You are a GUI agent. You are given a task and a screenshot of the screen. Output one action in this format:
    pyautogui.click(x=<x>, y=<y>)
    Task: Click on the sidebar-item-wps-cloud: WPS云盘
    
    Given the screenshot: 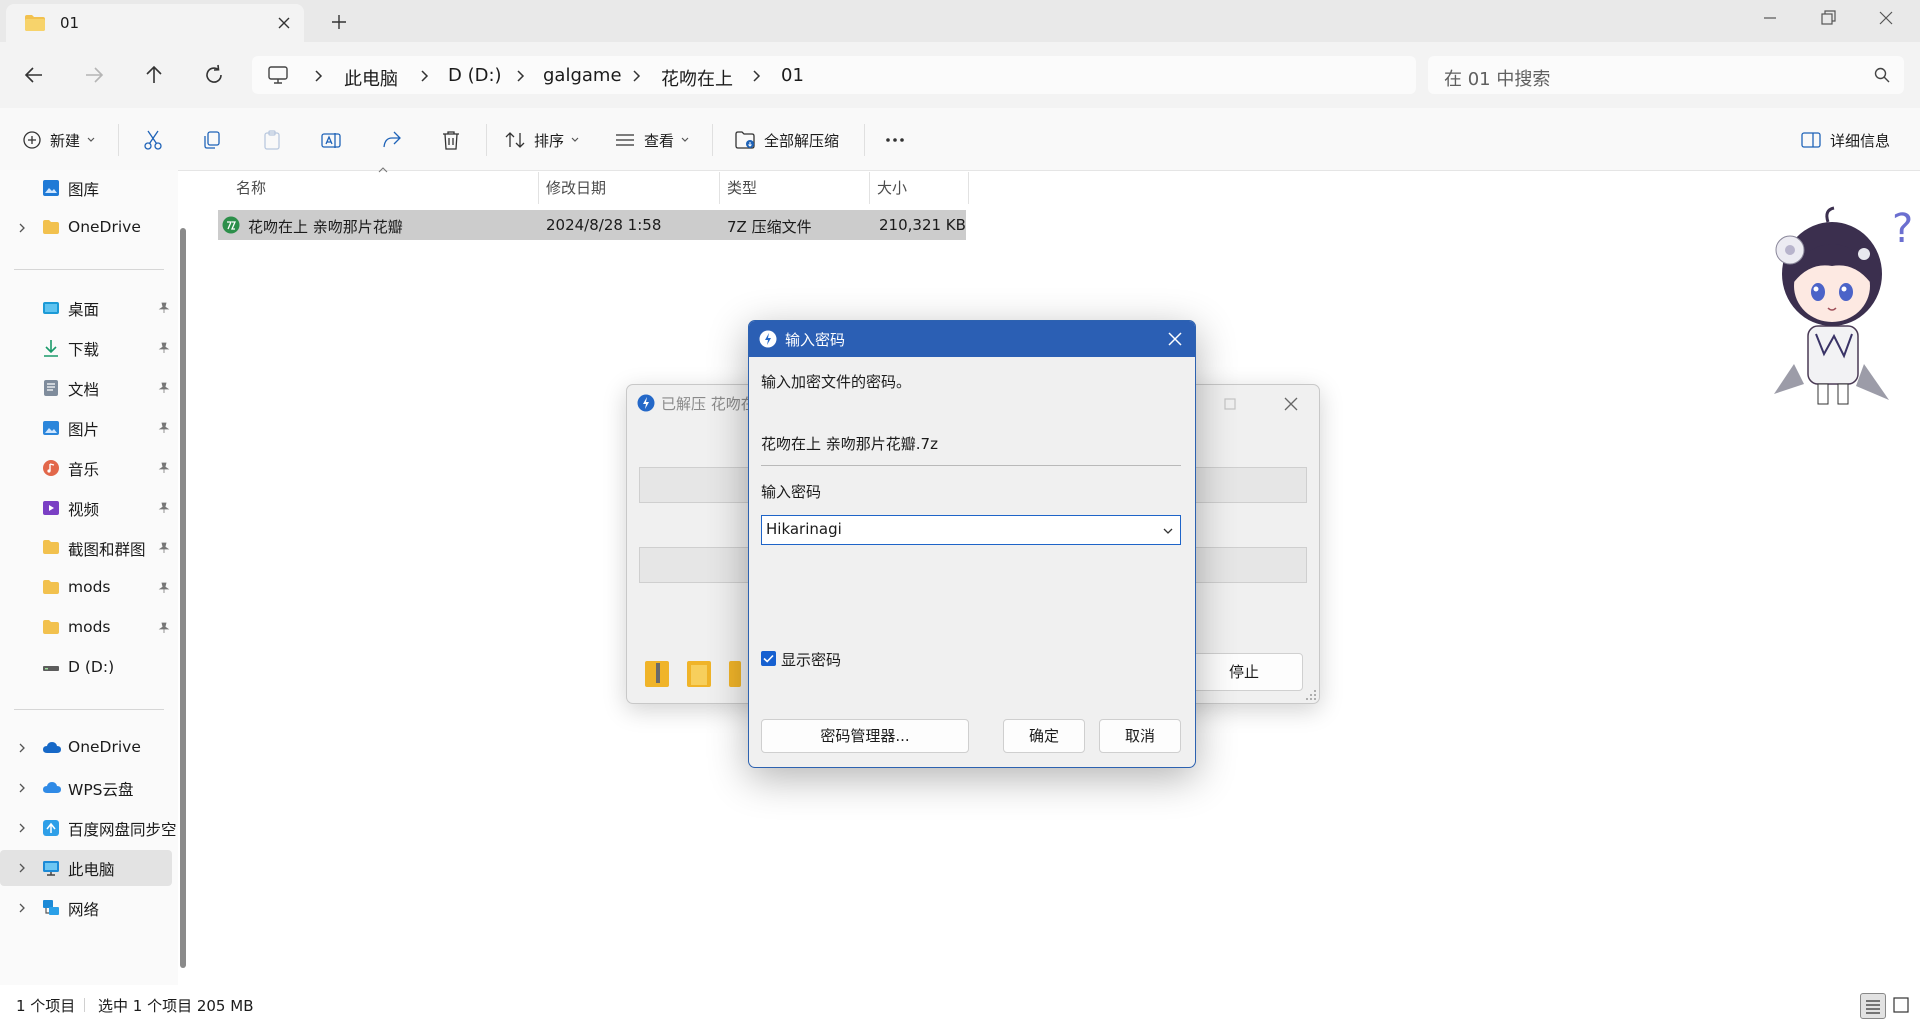 What is the action you would take?
    pyautogui.click(x=86, y=788)
    